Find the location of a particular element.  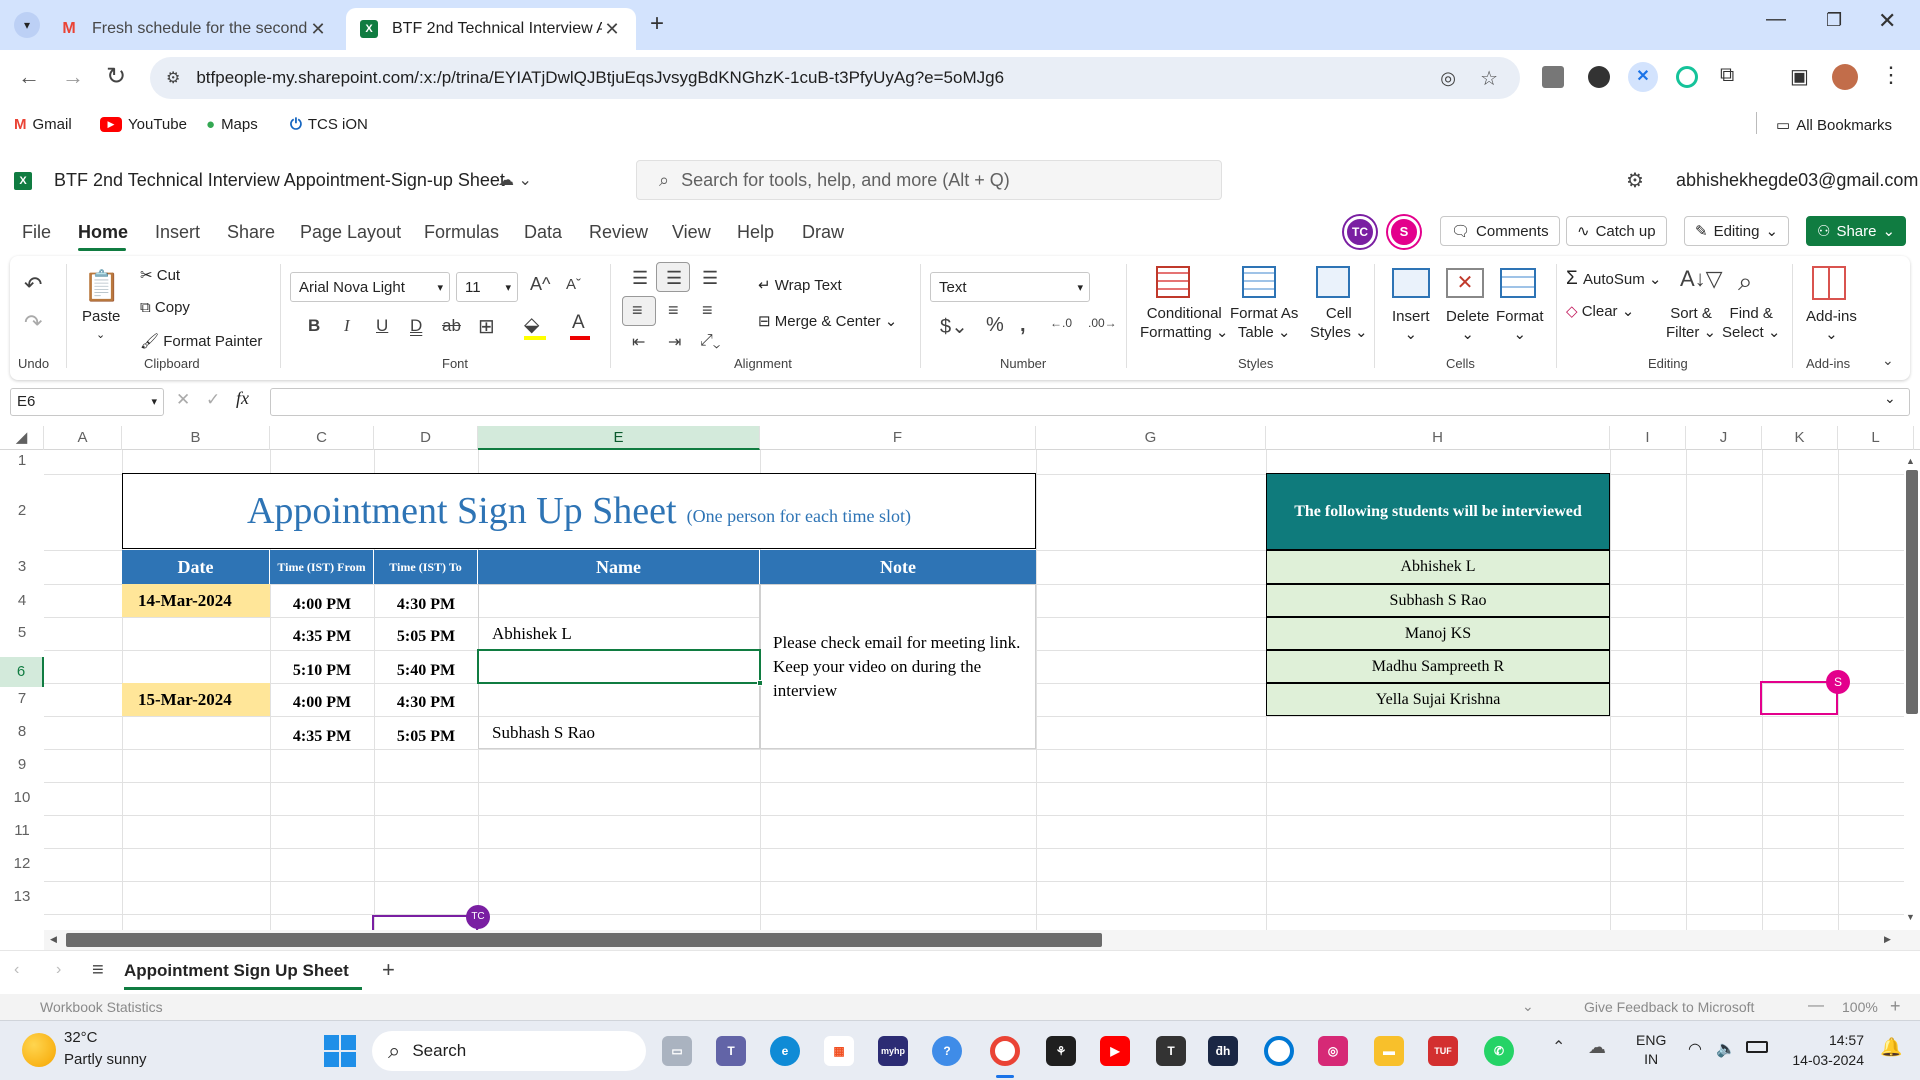

column-header: G is located at coordinates (1151, 438).